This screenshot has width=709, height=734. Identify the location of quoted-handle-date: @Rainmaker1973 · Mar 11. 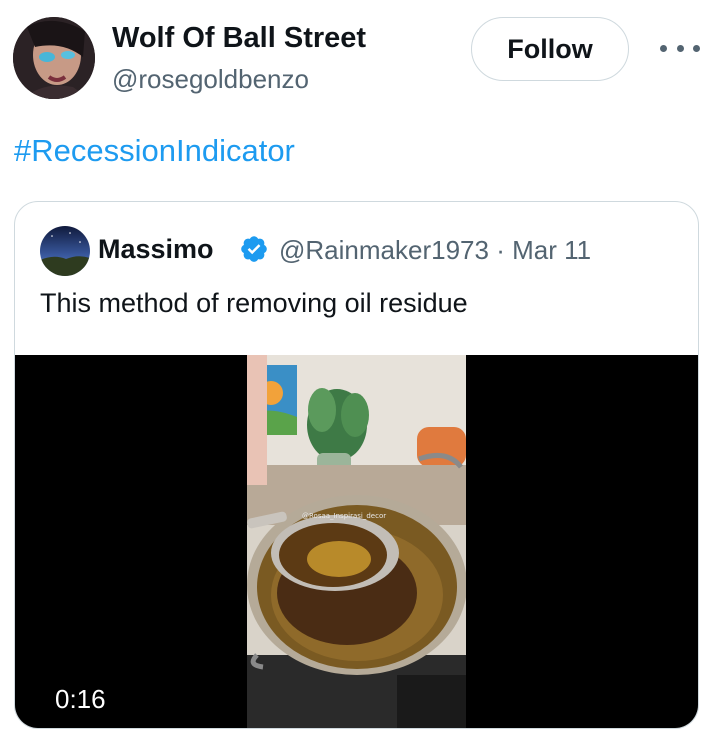
(435, 250).